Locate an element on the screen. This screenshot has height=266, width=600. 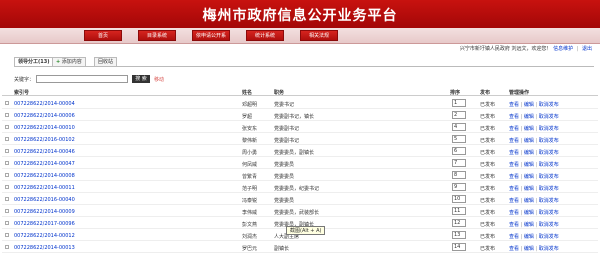
plus-icon: + is located at coordinates (58, 62).